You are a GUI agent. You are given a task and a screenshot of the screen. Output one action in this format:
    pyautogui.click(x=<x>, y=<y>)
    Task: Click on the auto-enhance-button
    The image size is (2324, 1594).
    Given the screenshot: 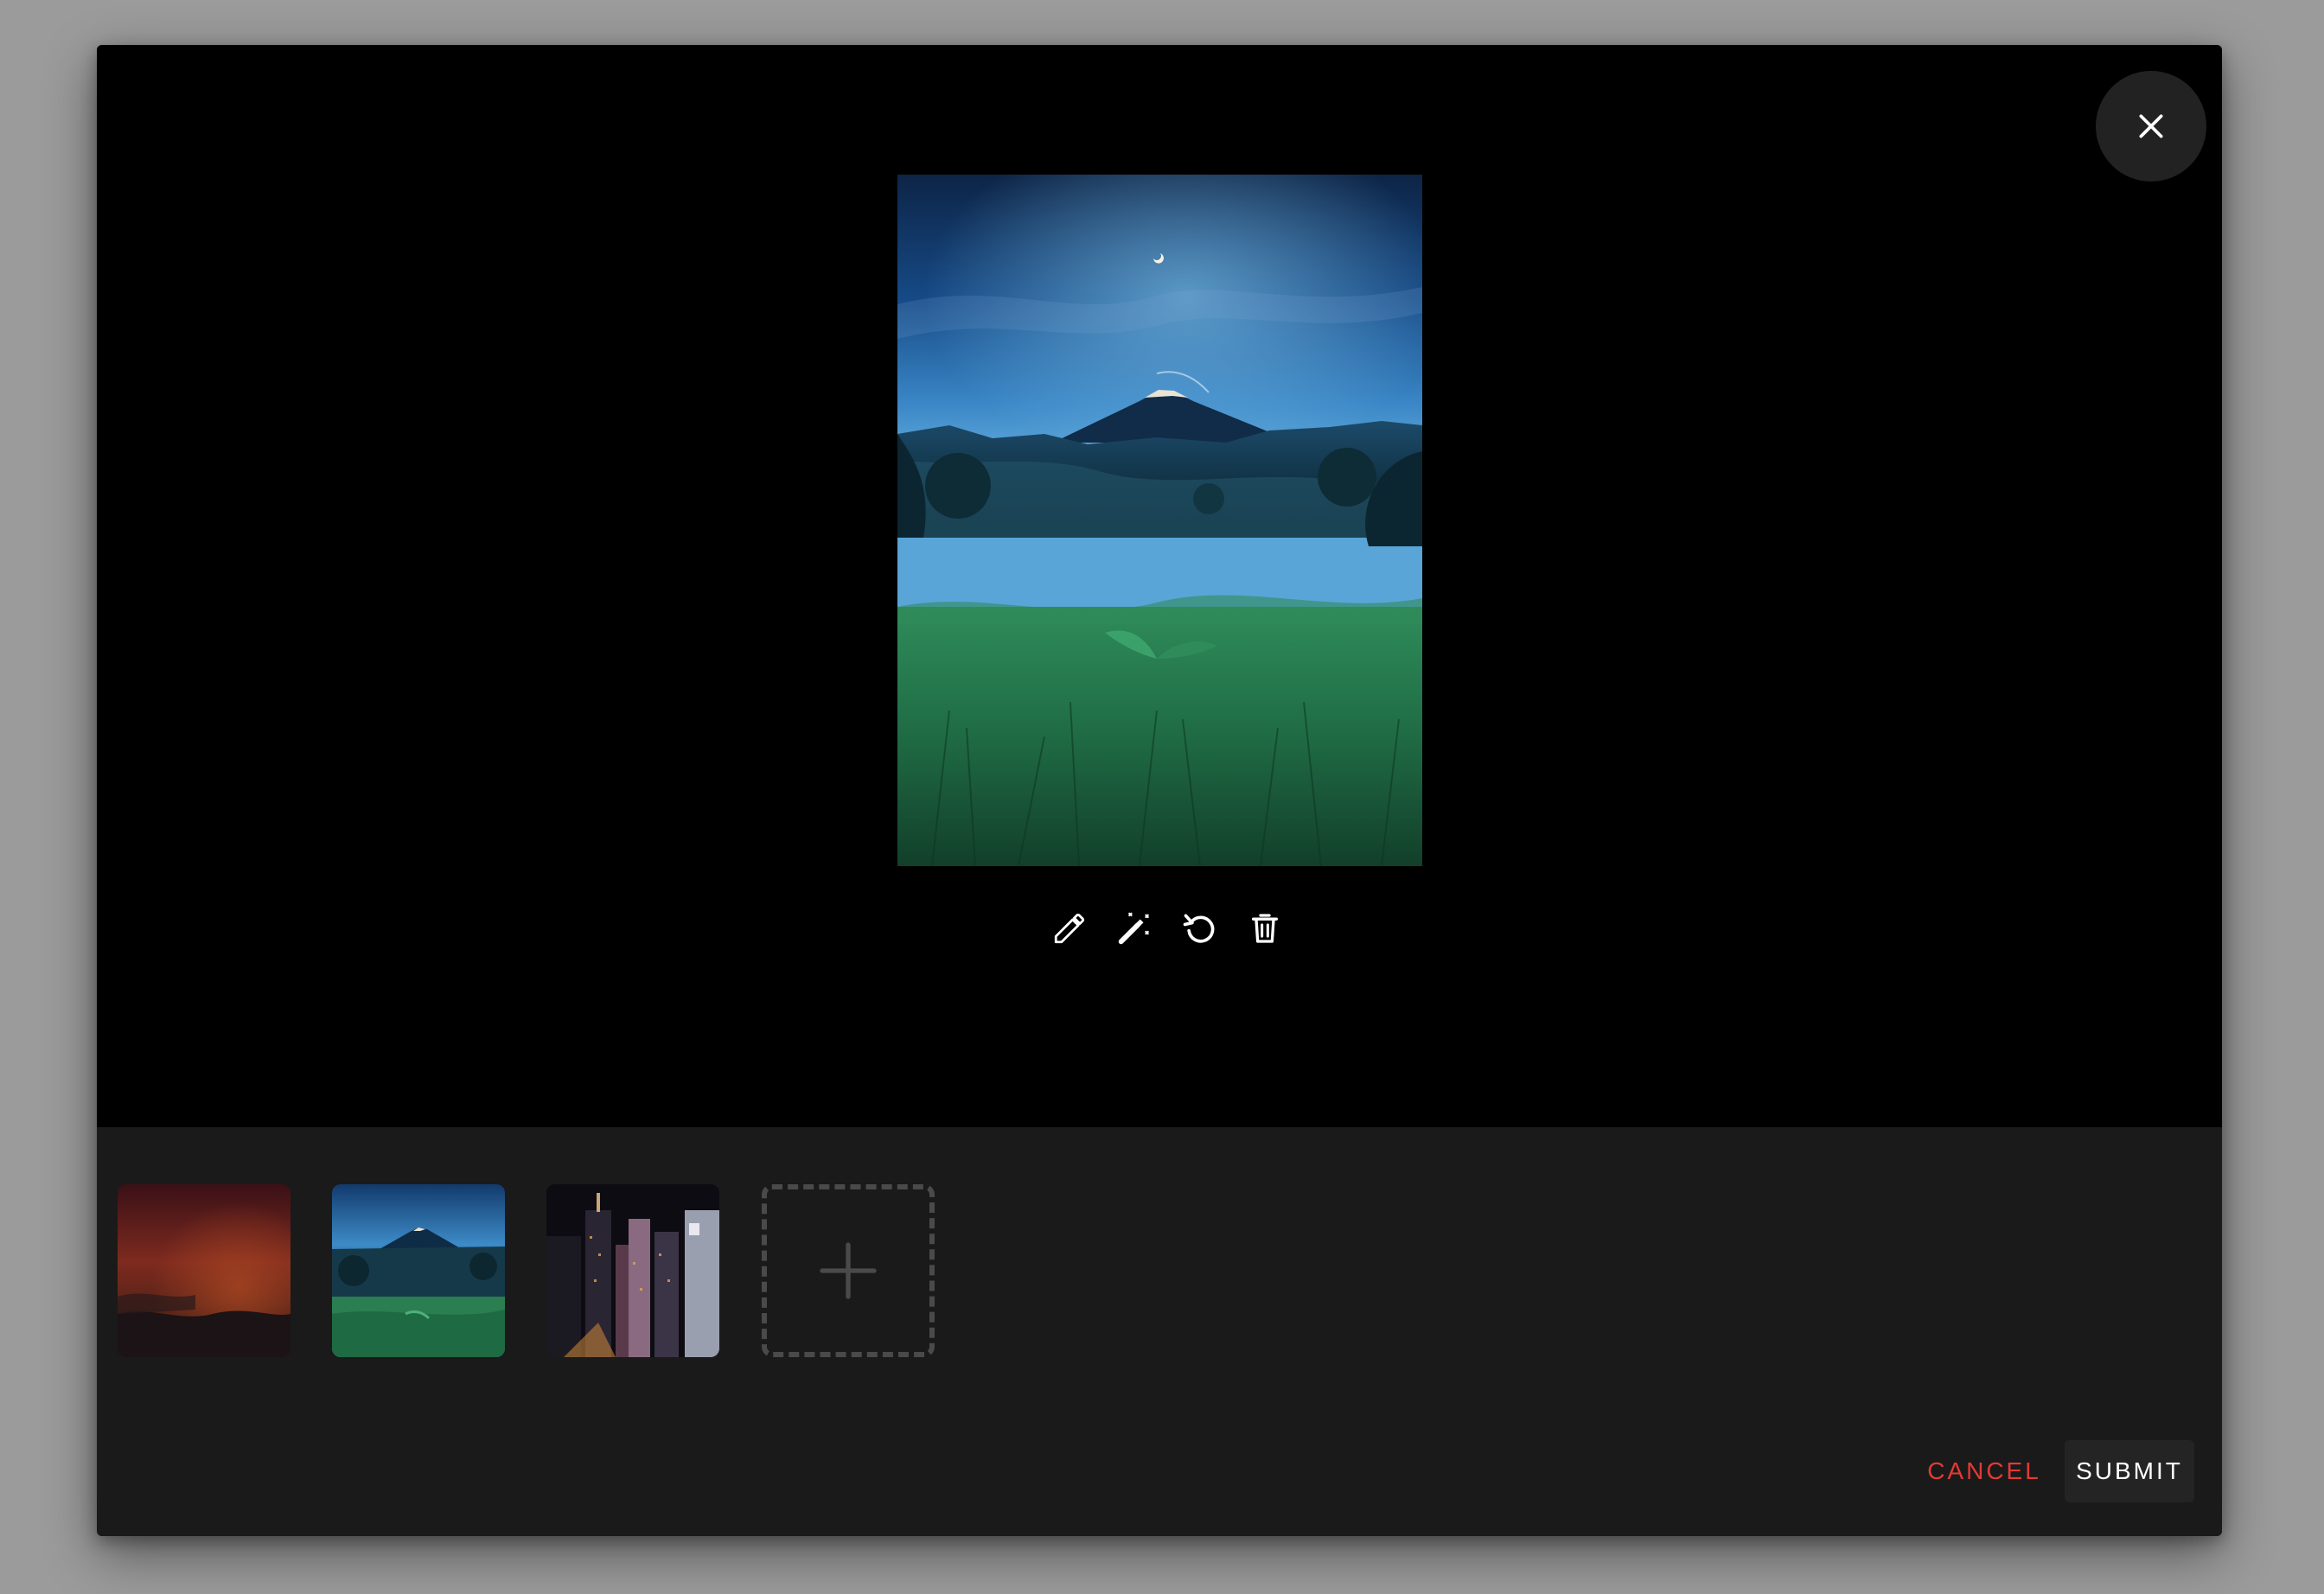 What is the action you would take?
    pyautogui.click(x=1134, y=928)
    